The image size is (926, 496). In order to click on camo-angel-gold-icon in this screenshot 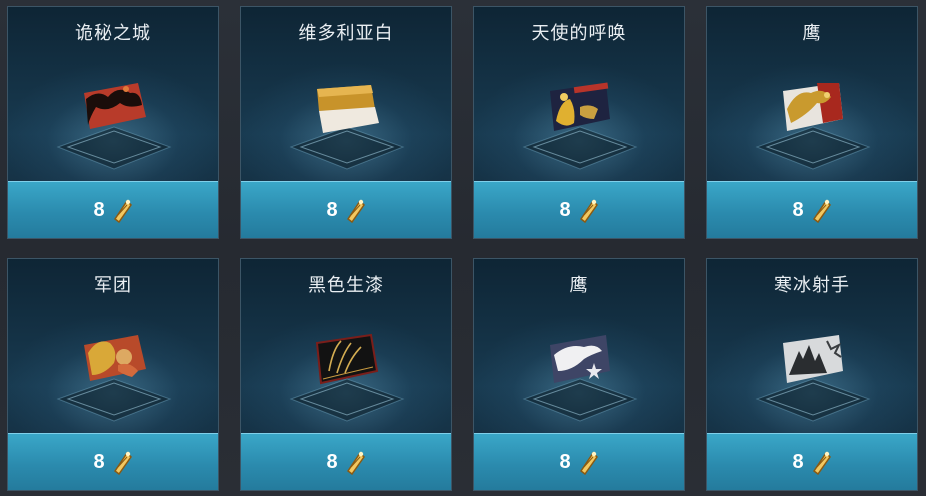, I will do `click(580, 106)`.